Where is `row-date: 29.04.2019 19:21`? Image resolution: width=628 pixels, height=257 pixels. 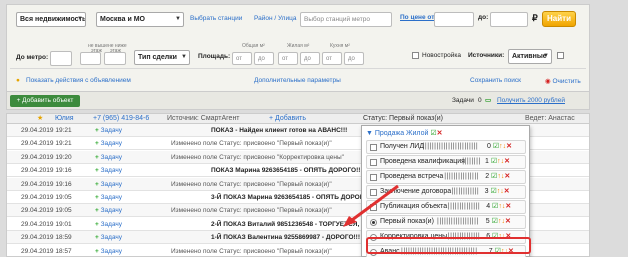
row-date: 29.04.2019 19:21 is located at coordinates (46, 144).